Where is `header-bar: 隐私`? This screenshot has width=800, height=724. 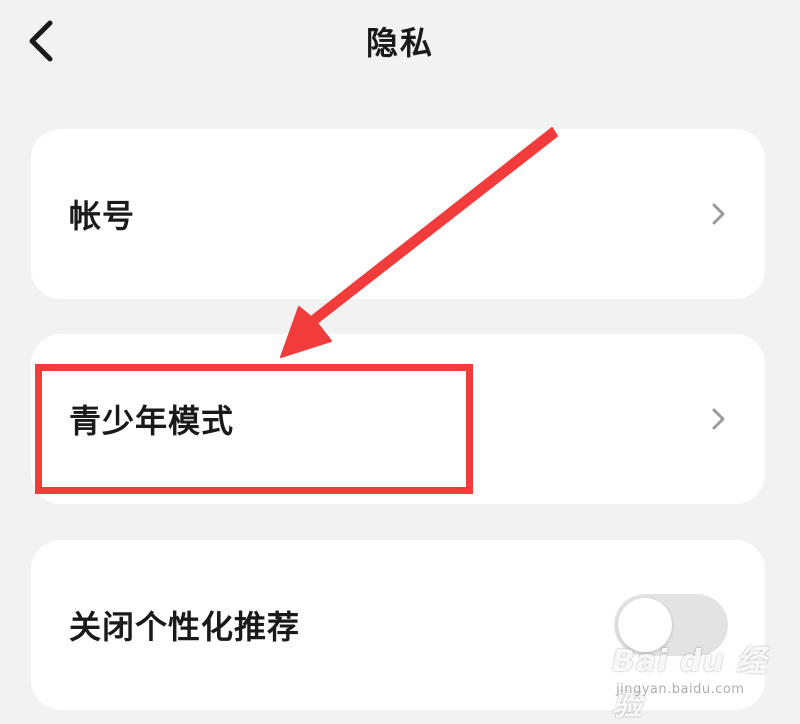 header-bar: 隐私 is located at coordinates (400, 45).